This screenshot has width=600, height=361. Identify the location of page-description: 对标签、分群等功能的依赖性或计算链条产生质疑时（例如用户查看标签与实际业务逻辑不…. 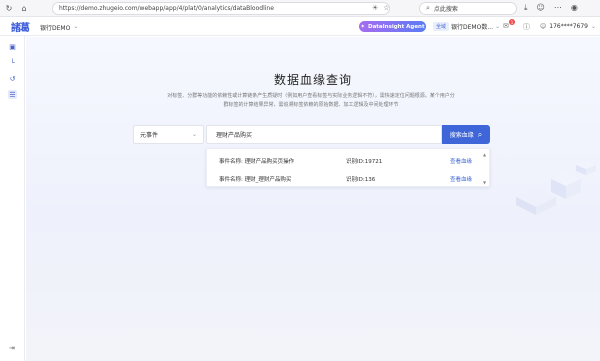
(311, 100).